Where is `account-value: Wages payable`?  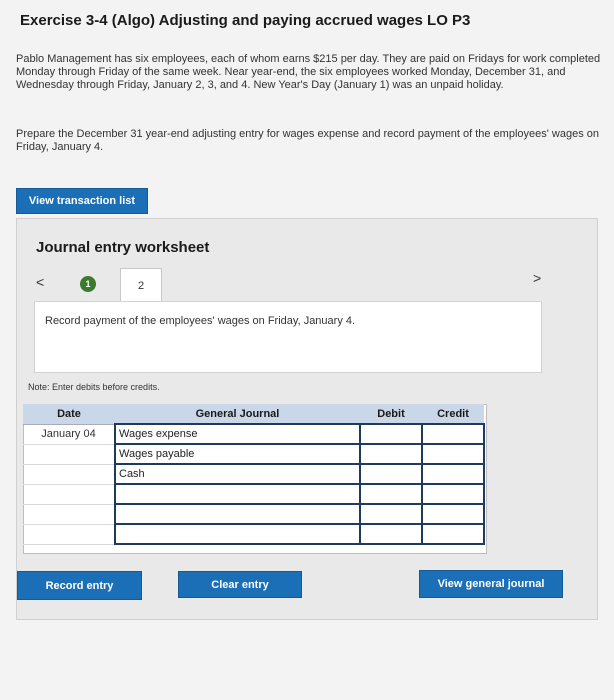 account-value: Wages payable is located at coordinates (157, 454).